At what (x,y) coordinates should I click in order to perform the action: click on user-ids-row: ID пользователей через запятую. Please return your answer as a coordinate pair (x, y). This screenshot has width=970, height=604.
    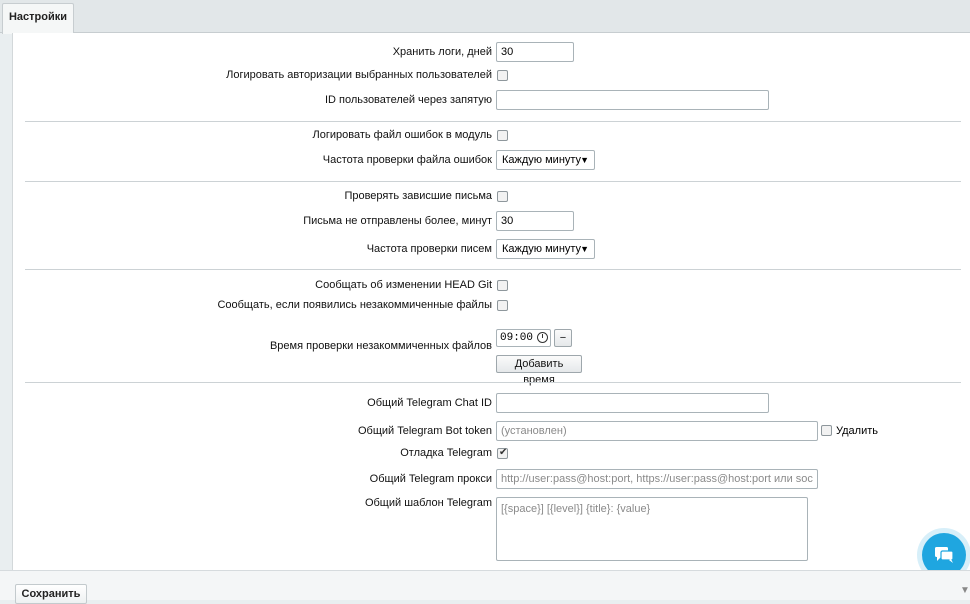
    Looking at the image, I should click on (491, 100).